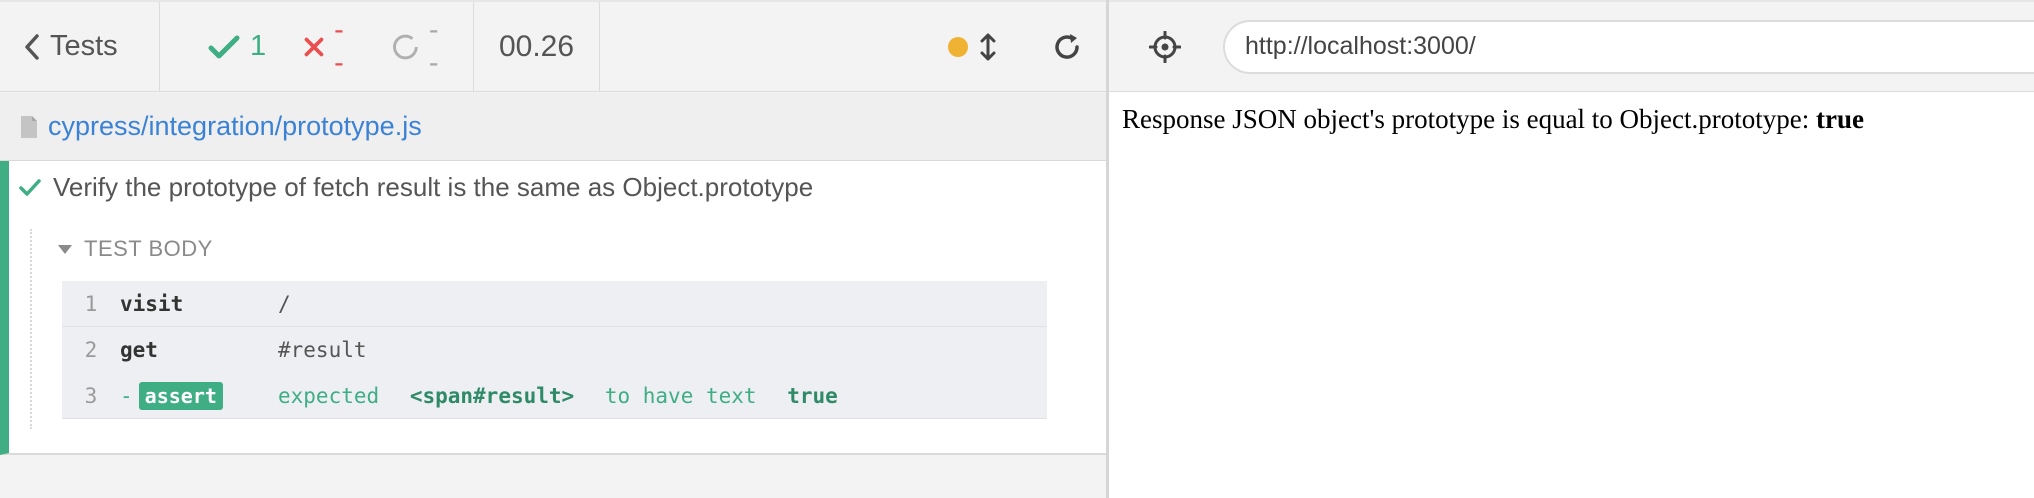 The height and width of the screenshot is (498, 2034). What do you see at coordinates (541, 249) in the screenshot?
I see `hook-header: TEST BODY` at bounding box center [541, 249].